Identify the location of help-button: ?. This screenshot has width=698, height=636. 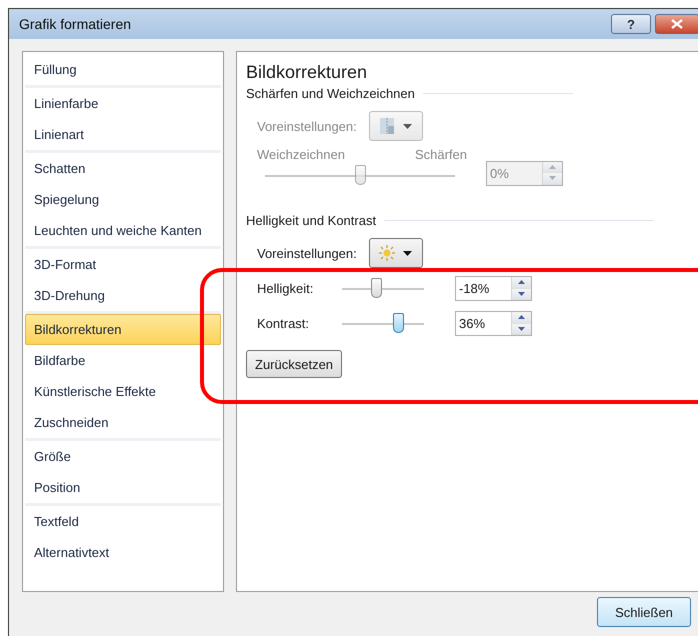
(631, 24).